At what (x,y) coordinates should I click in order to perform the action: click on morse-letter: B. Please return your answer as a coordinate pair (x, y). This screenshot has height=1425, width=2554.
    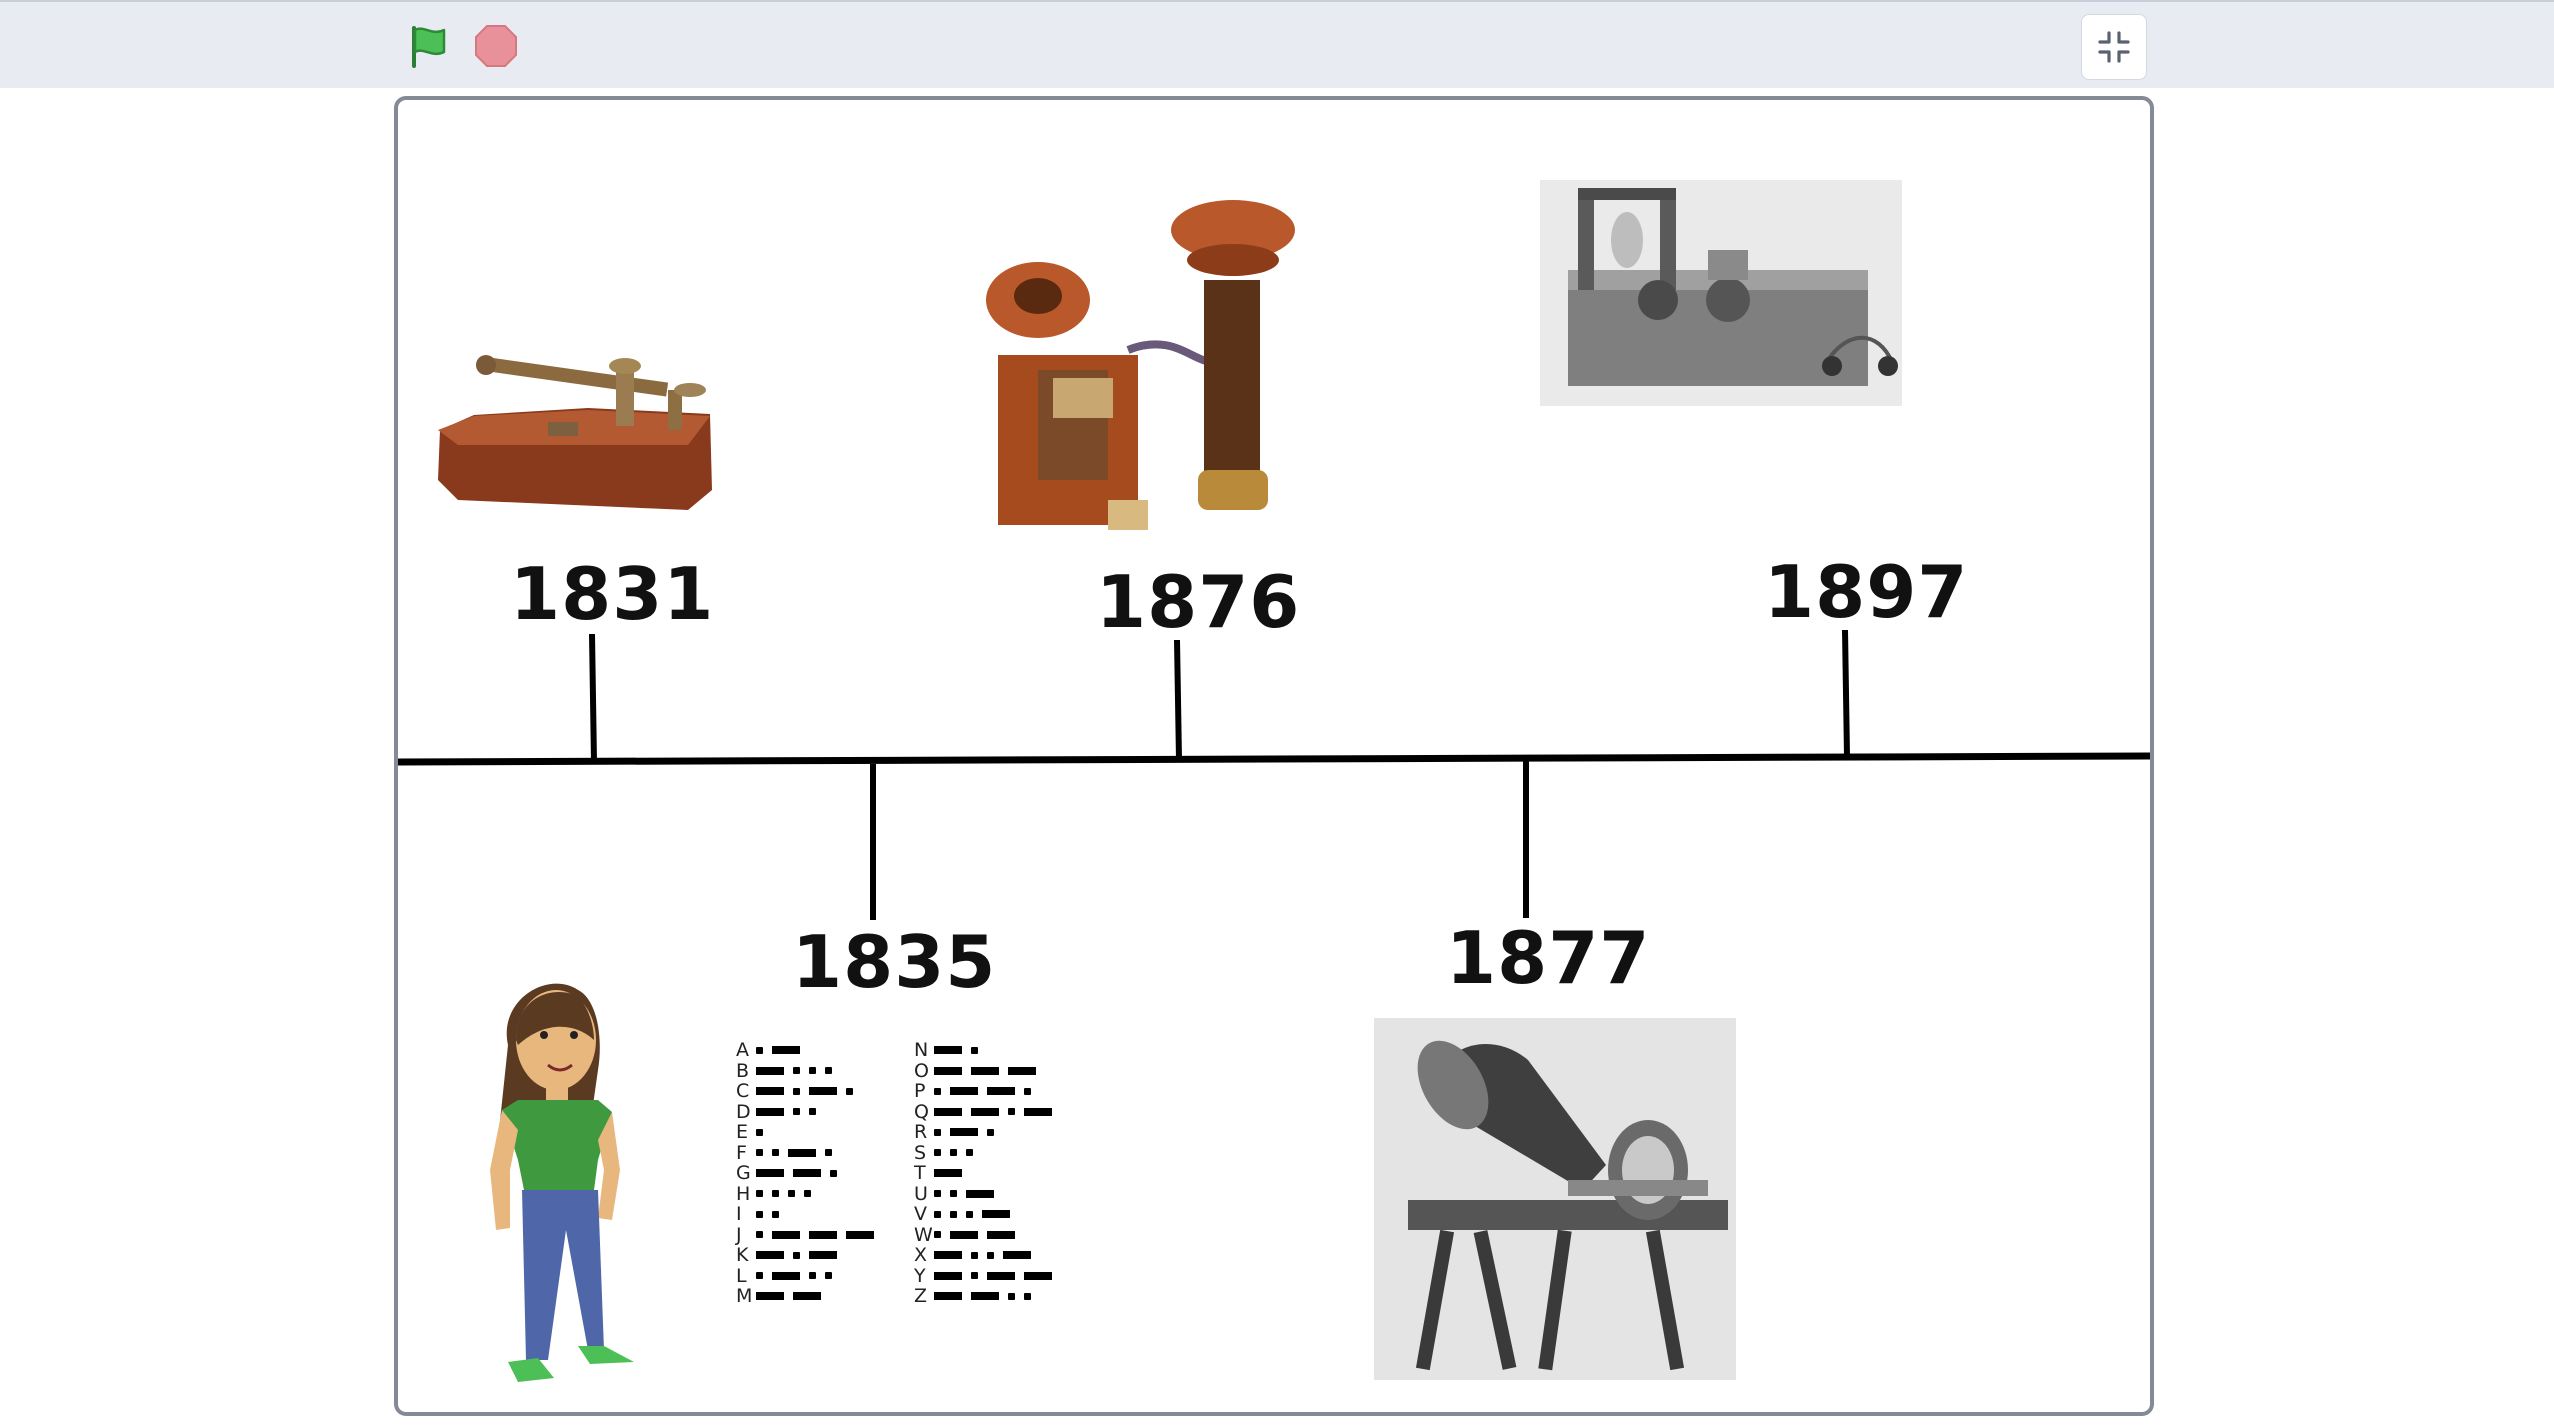
    Looking at the image, I should click on (743, 1070).